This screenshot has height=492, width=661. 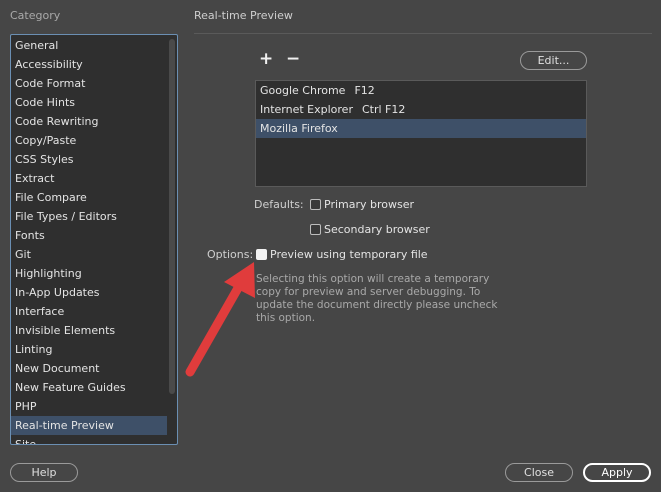 I want to click on category-item: File Compare, so click(x=89, y=197).